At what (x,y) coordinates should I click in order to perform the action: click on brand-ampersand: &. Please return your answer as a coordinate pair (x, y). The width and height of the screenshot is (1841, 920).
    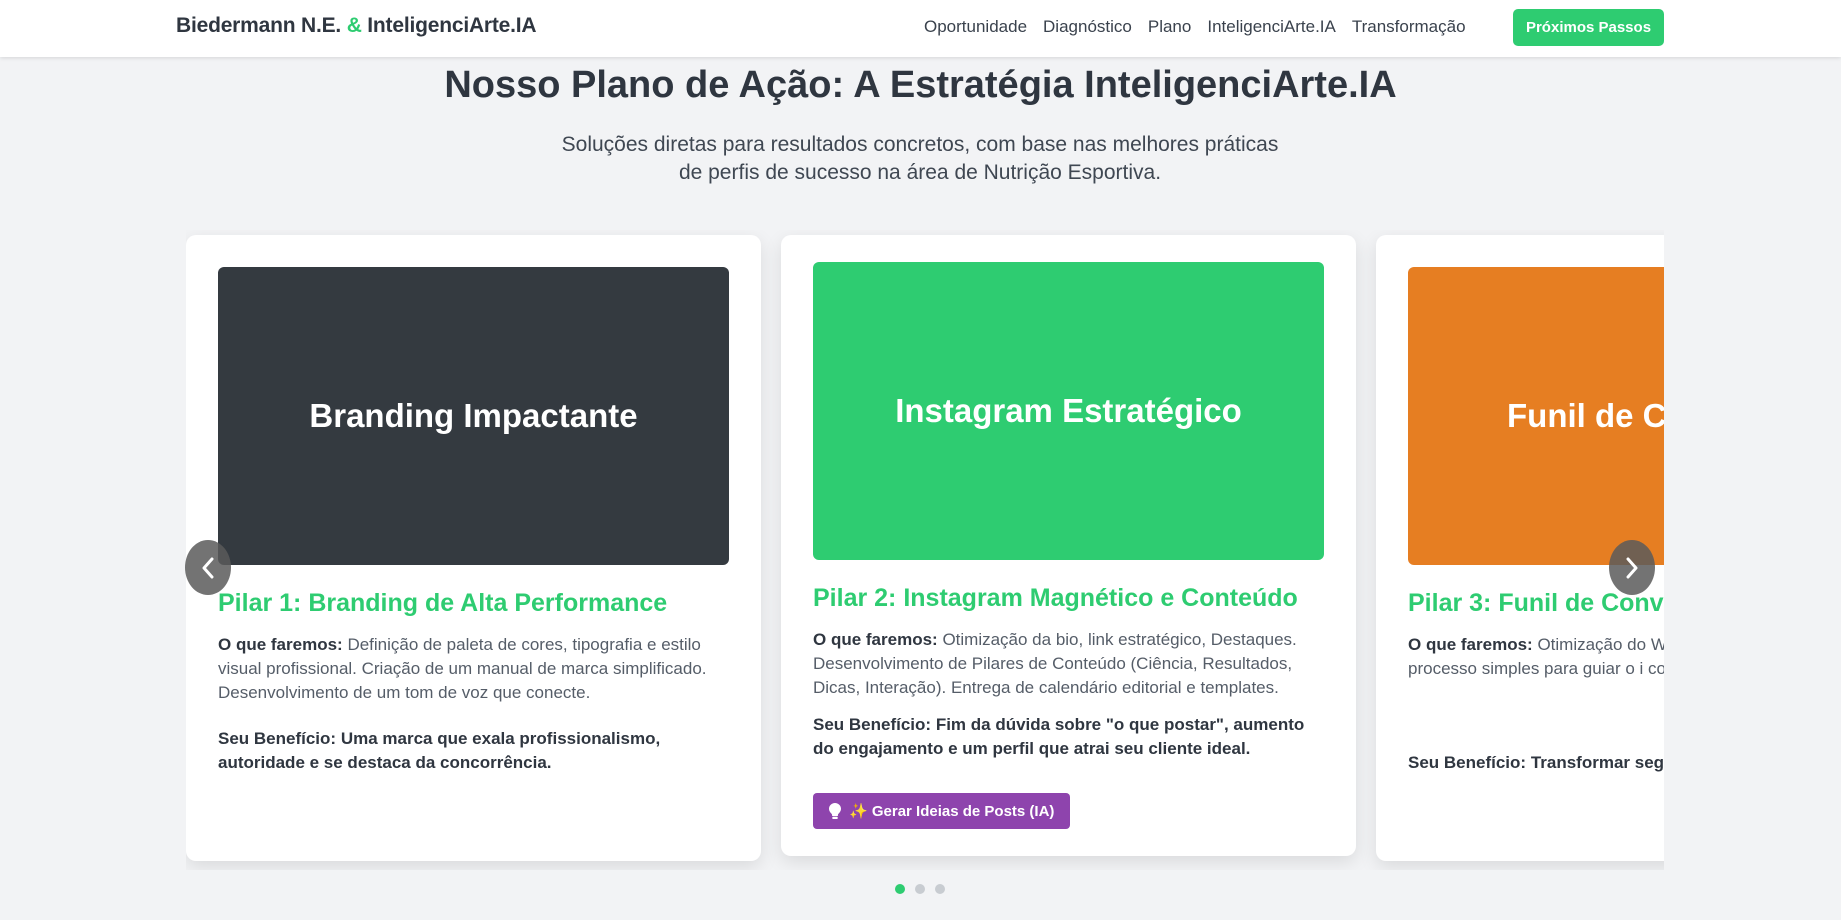
    Looking at the image, I should click on (354, 25).